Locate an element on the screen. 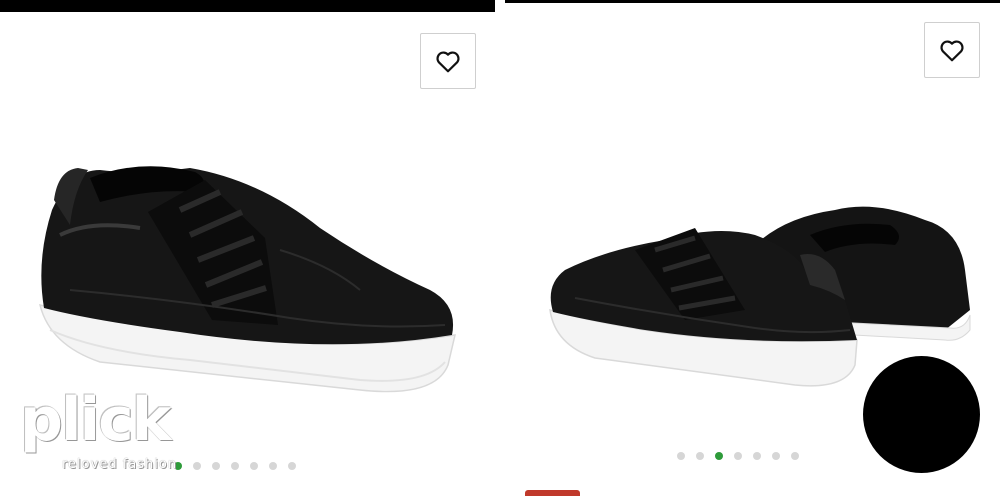 Image resolution: width=1000 pixels, height=496 pixels. plick-watermark-logo: plick reloved fashion is located at coordinates (110, 435).